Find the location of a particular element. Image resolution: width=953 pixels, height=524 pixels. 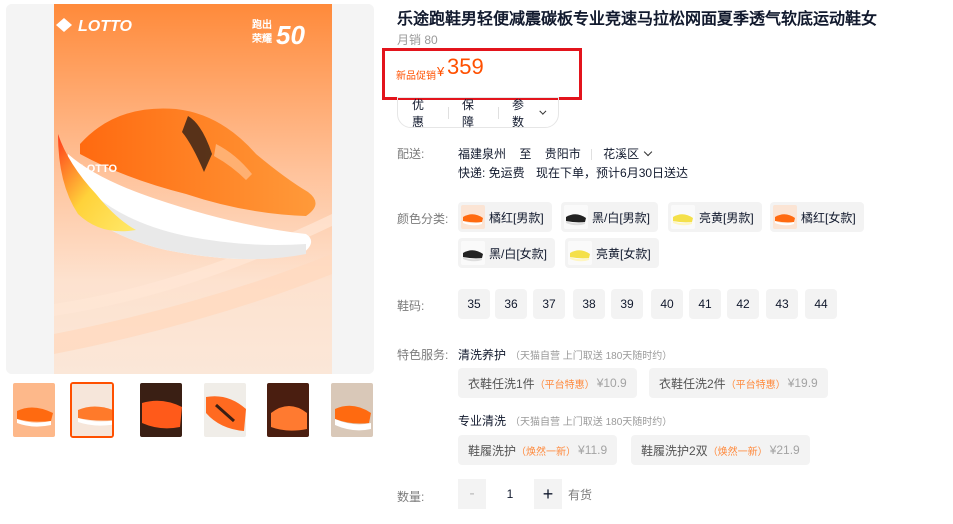

color-option: 亮黄[女款] is located at coordinates (612, 253).